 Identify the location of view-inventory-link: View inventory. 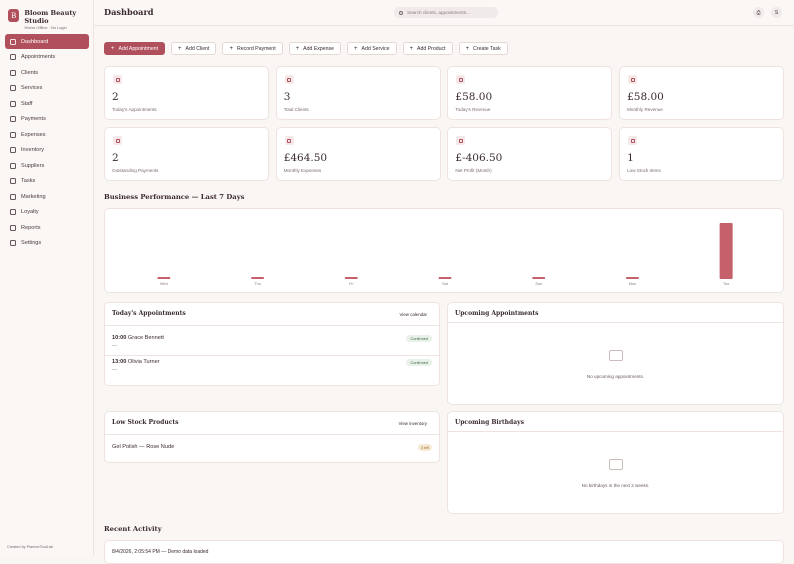
(413, 423).